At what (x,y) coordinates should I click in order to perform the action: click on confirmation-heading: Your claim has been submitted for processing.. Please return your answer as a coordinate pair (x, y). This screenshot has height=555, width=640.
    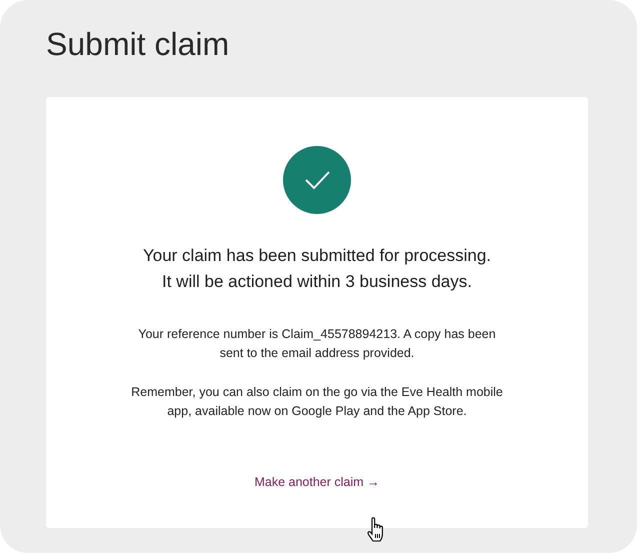
    Looking at the image, I should click on (317, 256).